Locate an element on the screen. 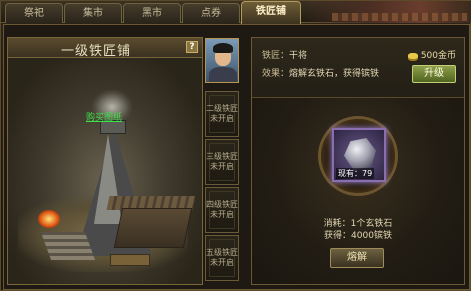 The width and height of the screenshot is (471, 291). panel-header: 一级铁匠铺 ? is located at coordinates (105, 48).